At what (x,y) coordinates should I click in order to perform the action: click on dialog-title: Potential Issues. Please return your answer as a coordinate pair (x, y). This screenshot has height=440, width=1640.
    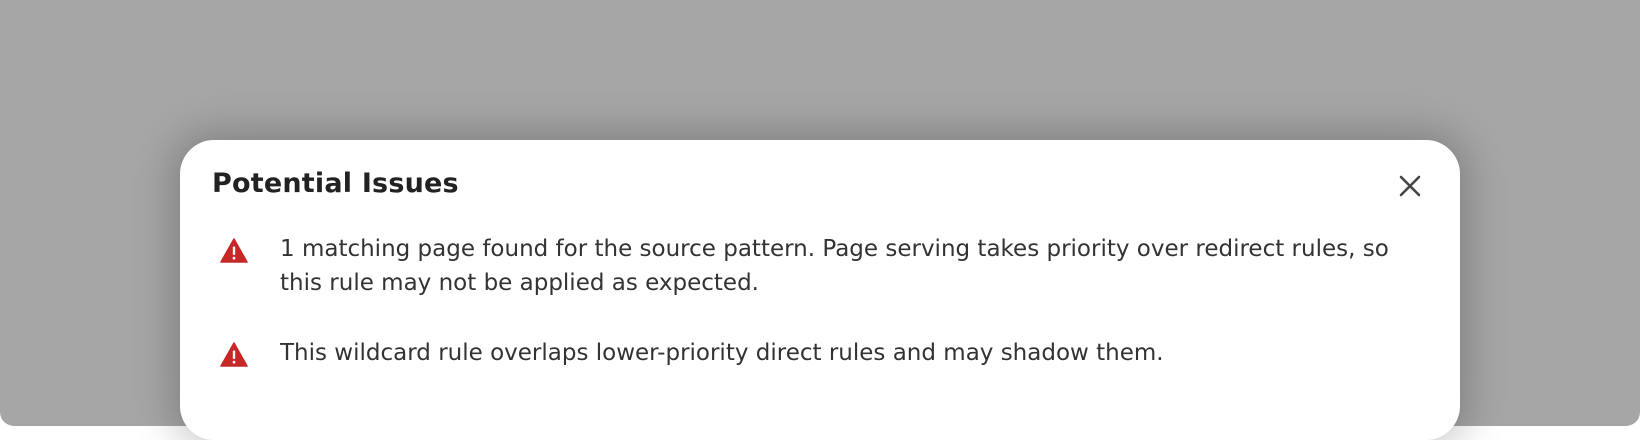
    Looking at the image, I should click on (335, 183).